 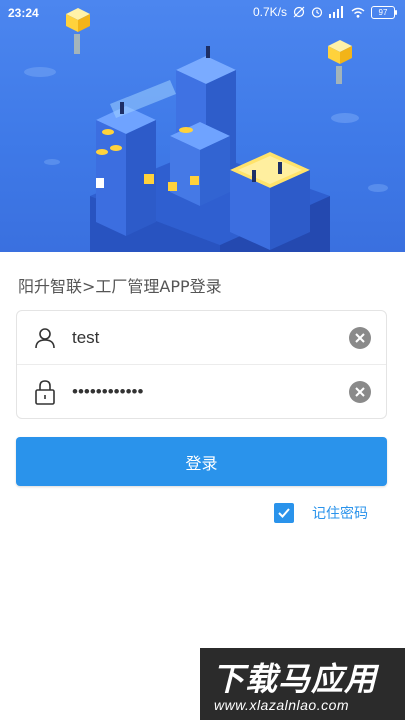 What do you see at coordinates (210, 392) in the screenshot?
I see `password-input: ••••••••••••` at bounding box center [210, 392].